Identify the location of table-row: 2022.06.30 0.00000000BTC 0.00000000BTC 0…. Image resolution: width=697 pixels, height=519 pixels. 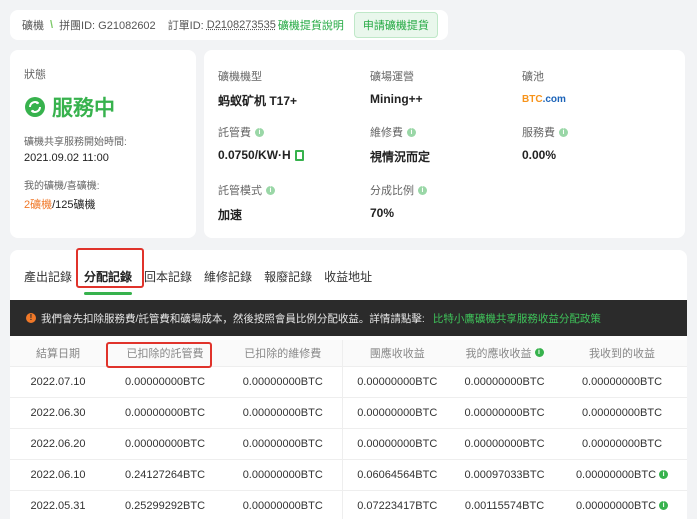
(348, 412).